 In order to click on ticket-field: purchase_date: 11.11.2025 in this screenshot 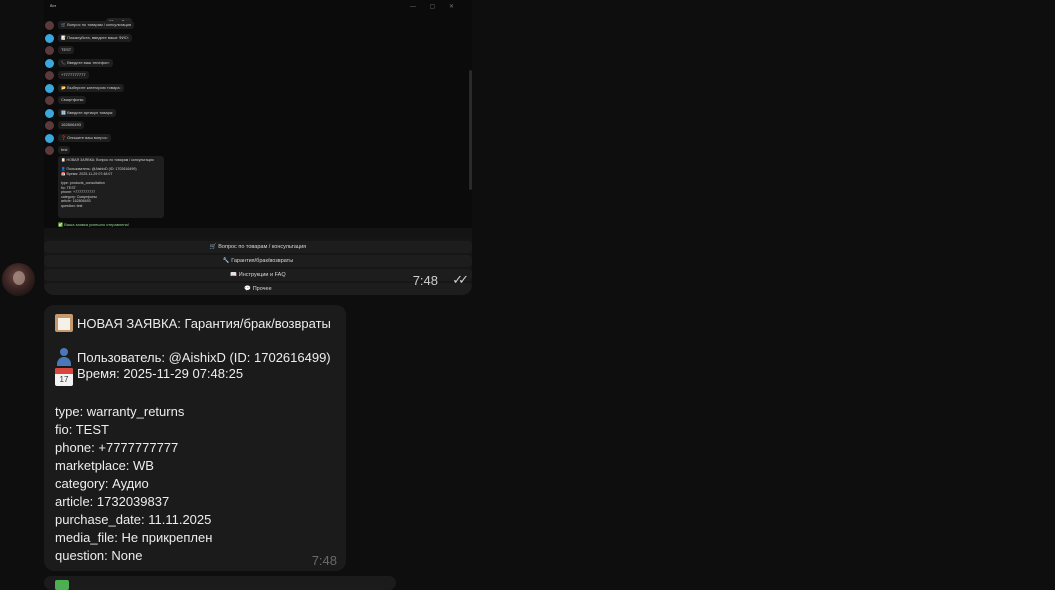, I will do `click(133, 519)`.